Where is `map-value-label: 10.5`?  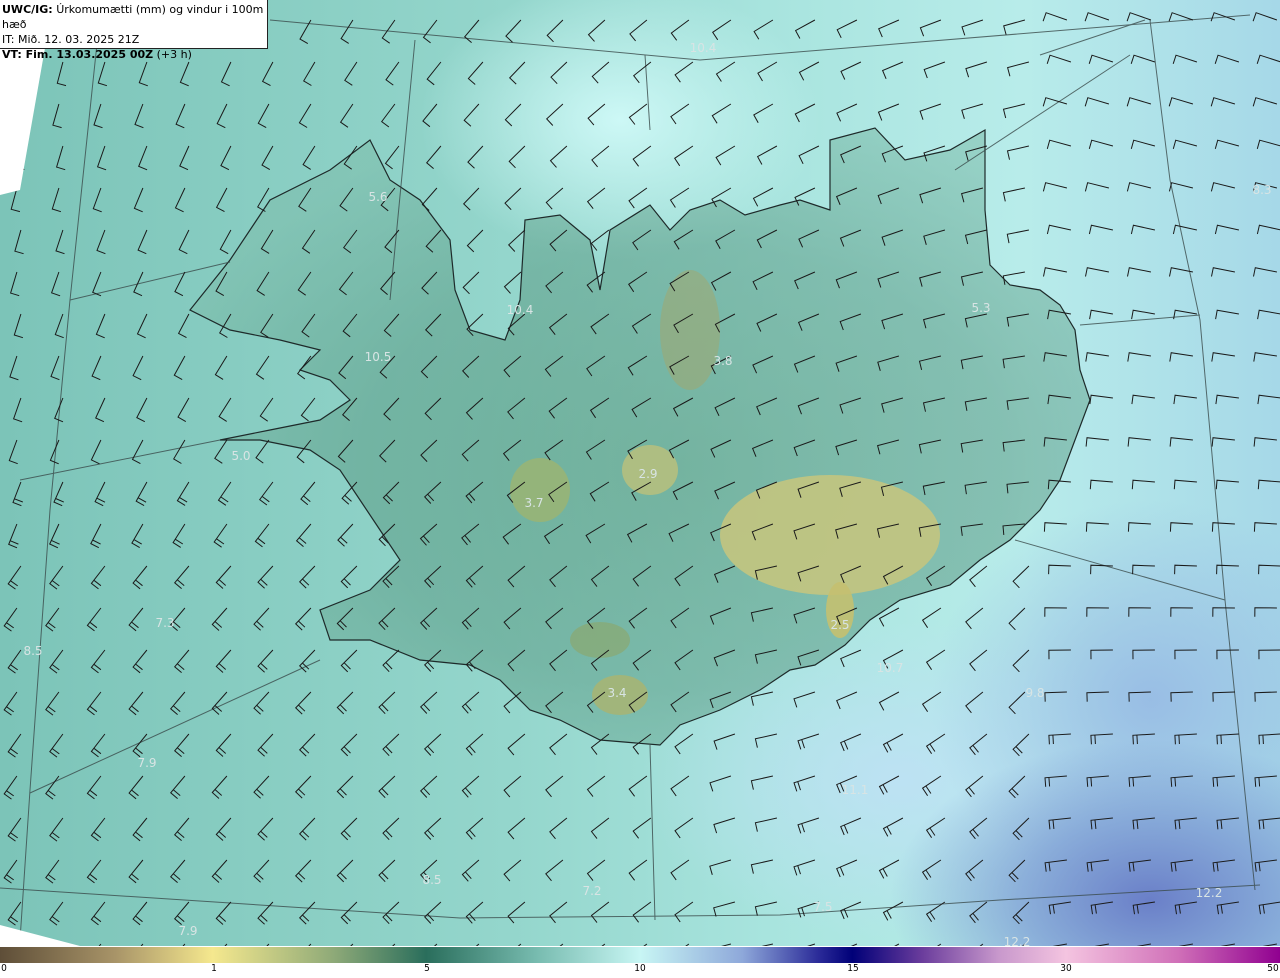 map-value-label: 10.5 is located at coordinates (378, 357).